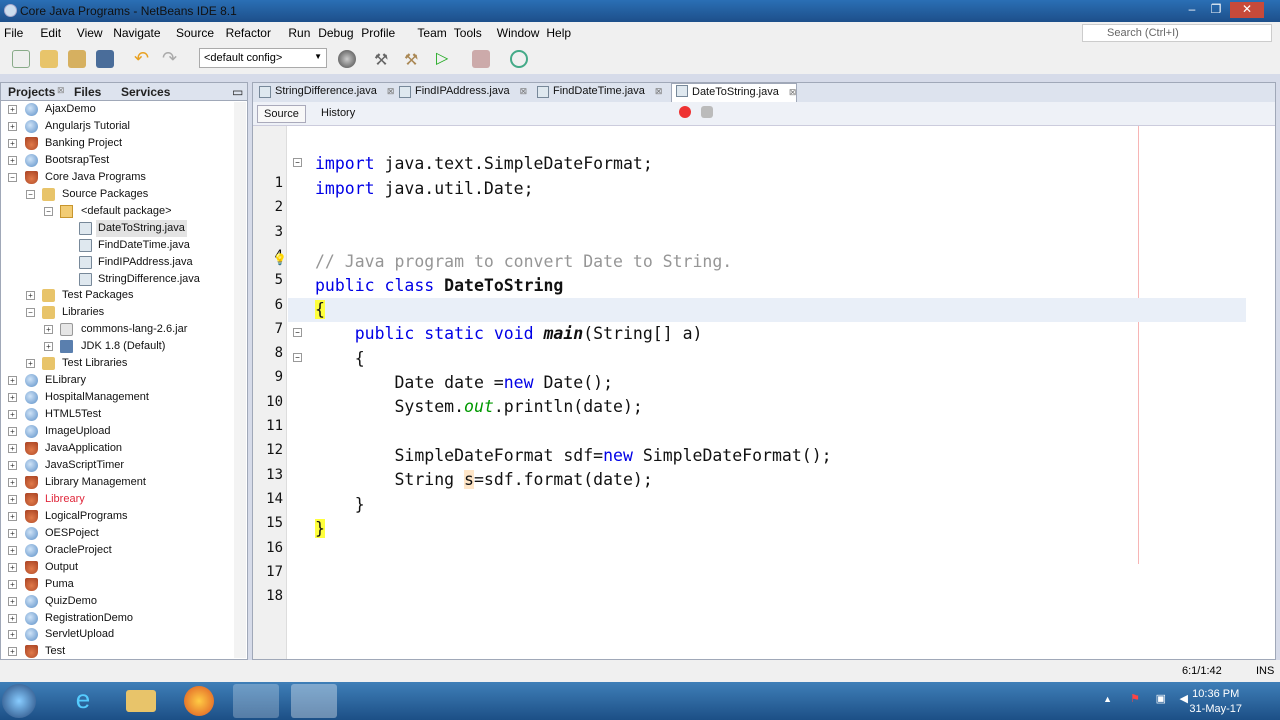  Describe the element at coordinates (1215, 702) in the screenshot. I see `clock: 10:36 PM 31-May-17` at that location.